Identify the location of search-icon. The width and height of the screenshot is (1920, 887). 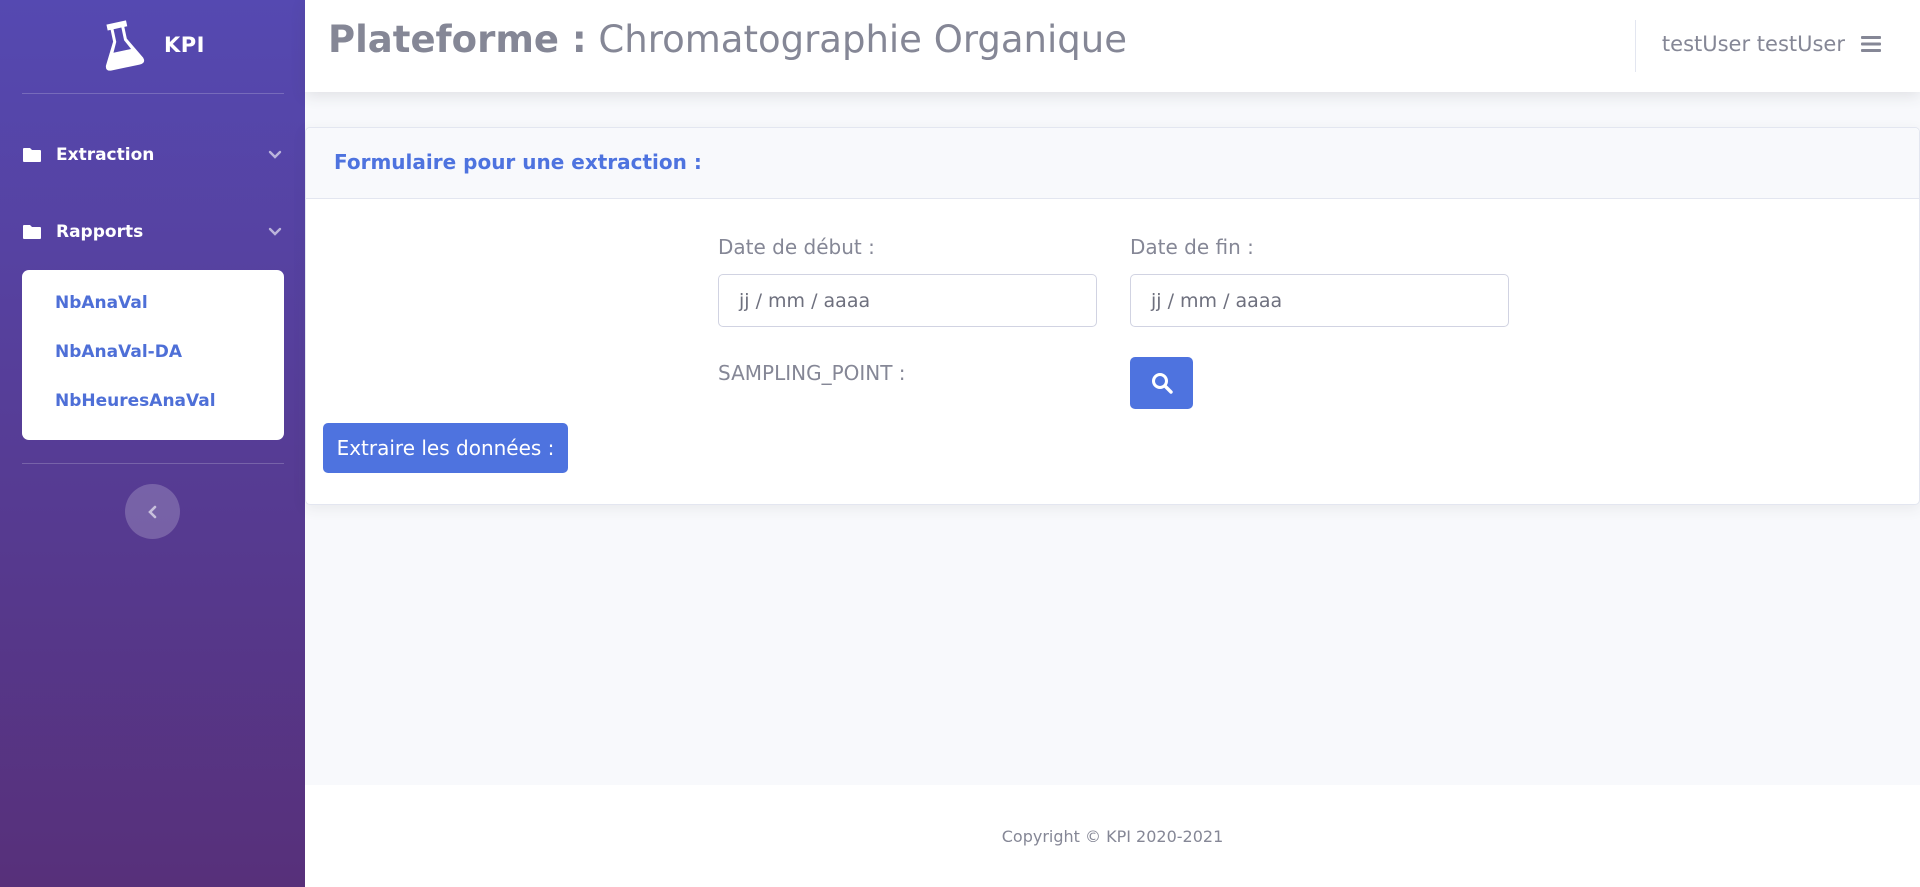
(1162, 383).